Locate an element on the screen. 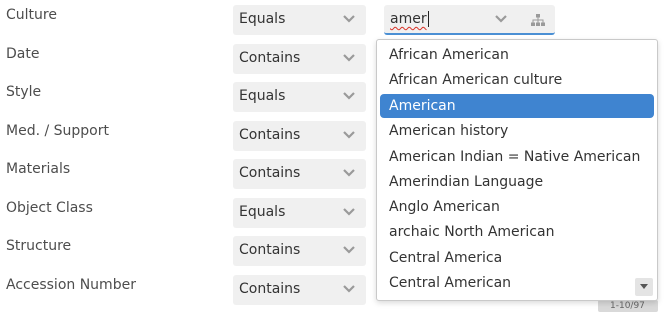  culture-value-input: amer is located at coordinates (469, 20).